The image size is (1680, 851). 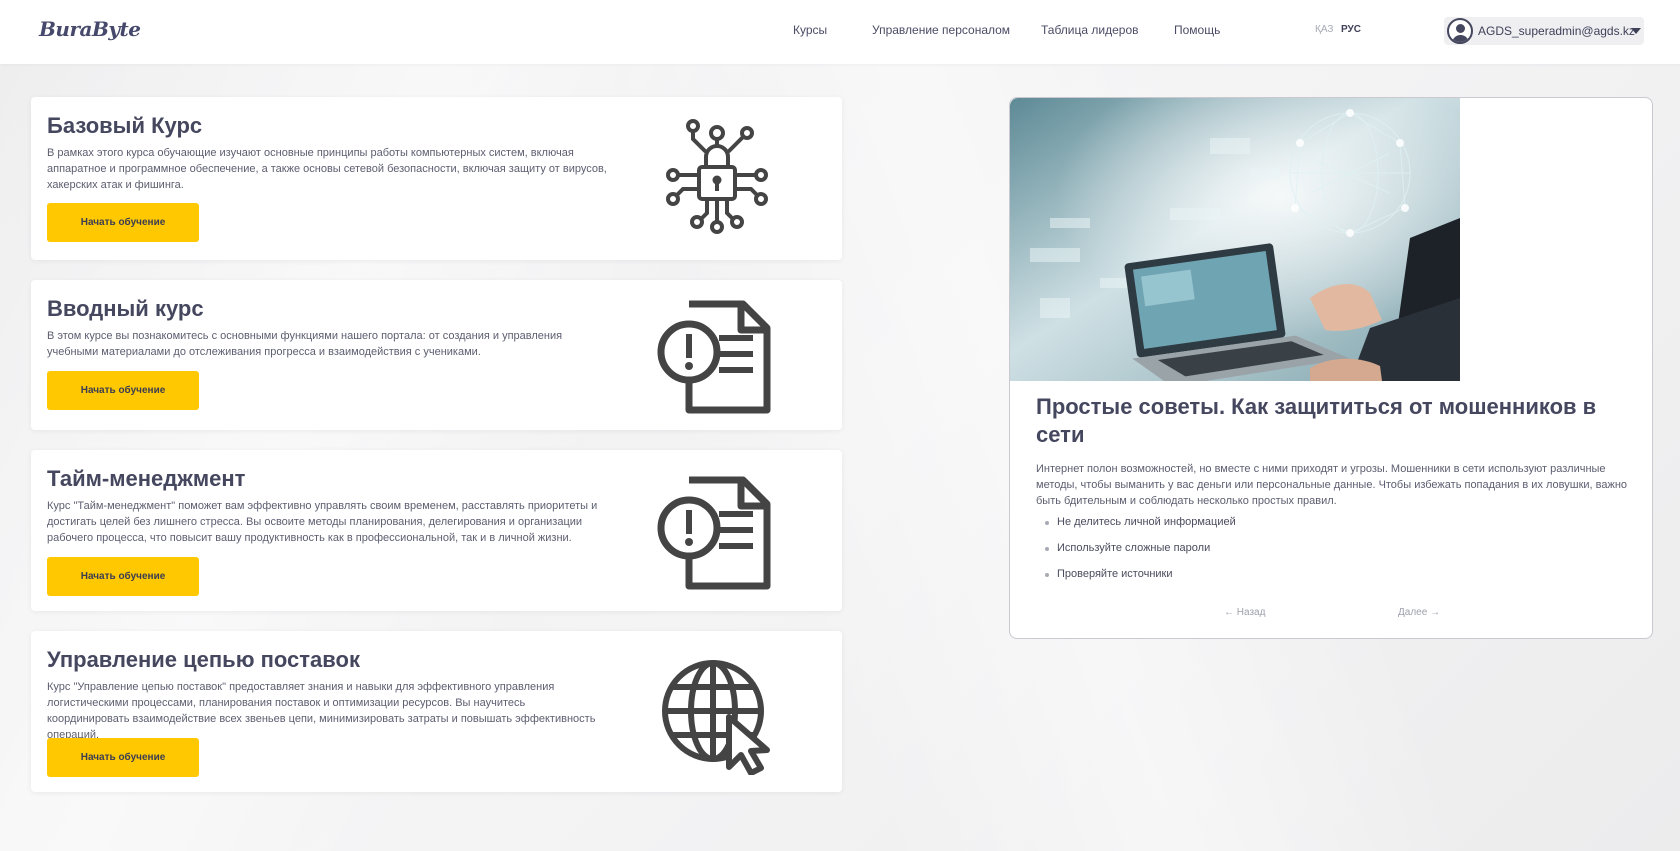 I want to click on prev-button: ← Назад, so click(x=1244, y=612).